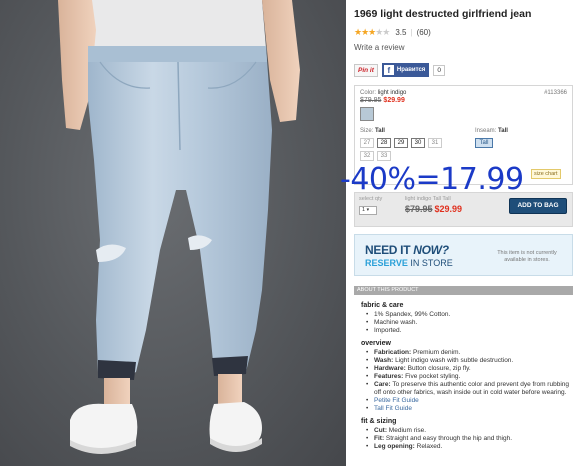  I want to click on size-prefix: Size:, so click(367, 131).